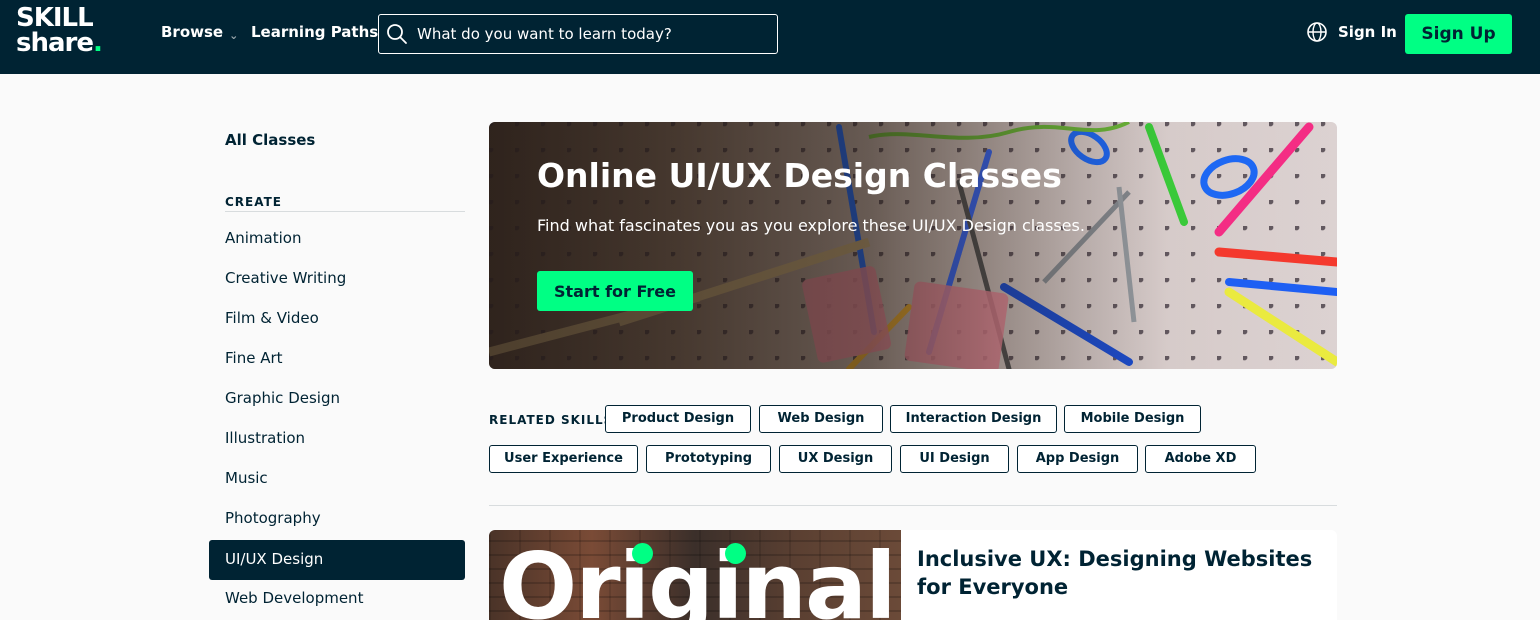 Image resolution: width=1540 pixels, height=620 pixels. I want to click on globe-icon, so click(1317, 32).